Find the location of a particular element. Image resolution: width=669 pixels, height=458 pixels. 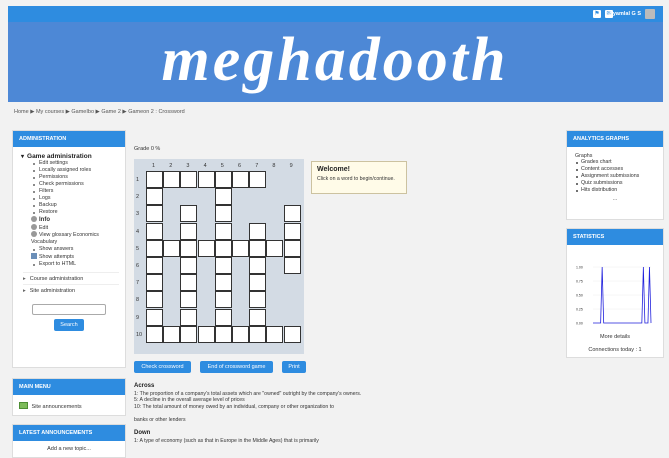

admin-item-local-roles: Locally assigned roles is located at coordinates (76, 170).